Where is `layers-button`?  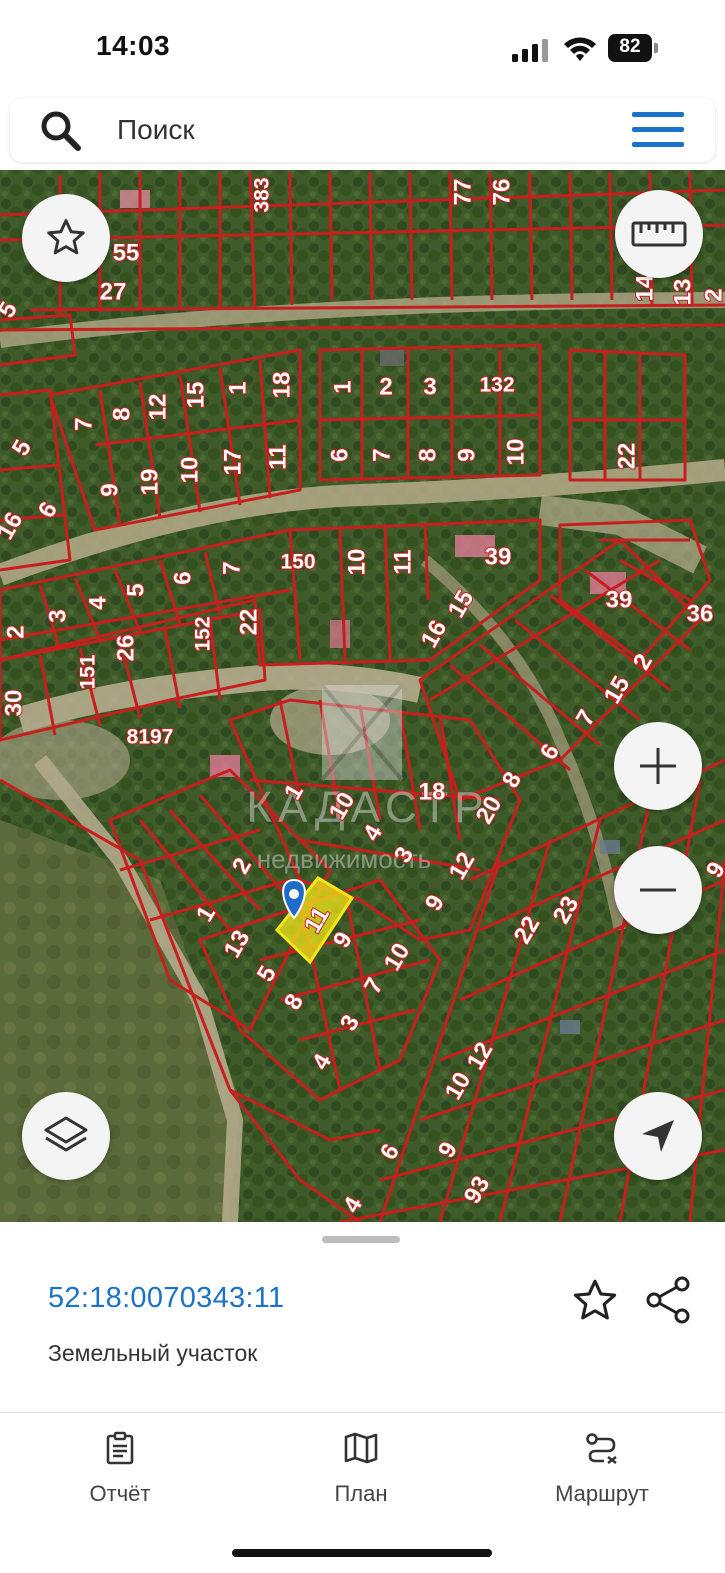 layers-button is located at coordinates (66, 1136).